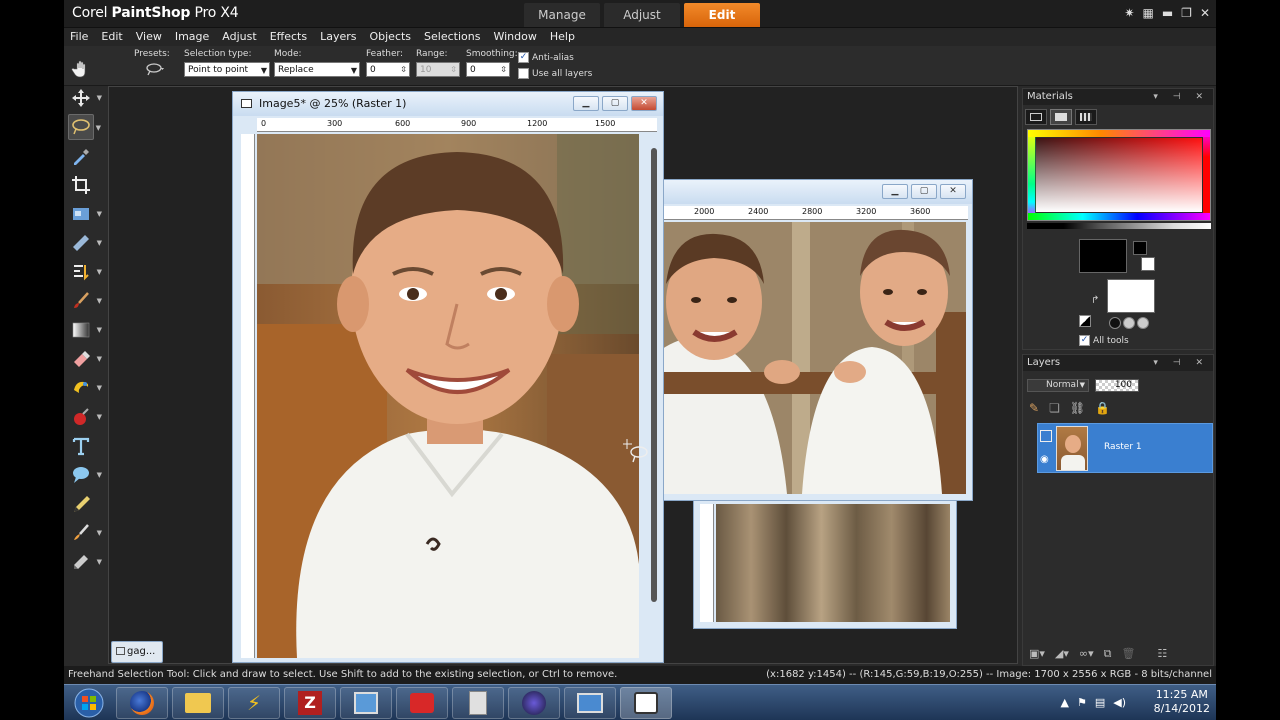 Image resolution: width=1280 pixels, height=720 pixels. Describe the element at coordinates (89, 703) in the screenshot. I see `start-button` at that location.